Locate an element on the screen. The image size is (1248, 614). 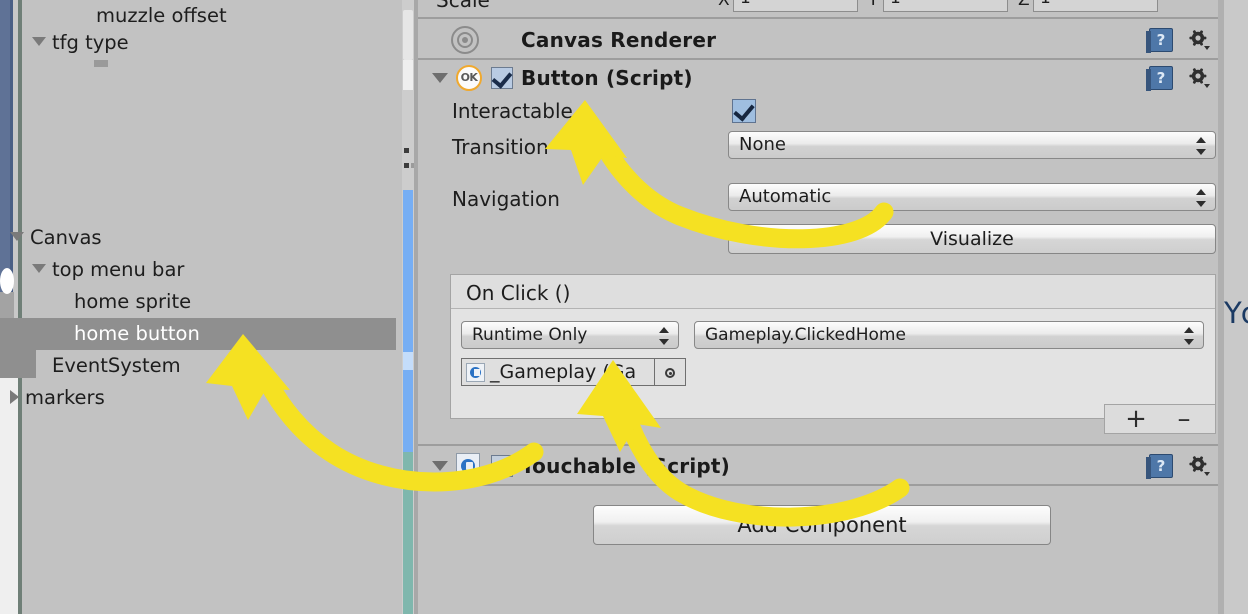
target-picker-icon is located at coordinates (670, 373).